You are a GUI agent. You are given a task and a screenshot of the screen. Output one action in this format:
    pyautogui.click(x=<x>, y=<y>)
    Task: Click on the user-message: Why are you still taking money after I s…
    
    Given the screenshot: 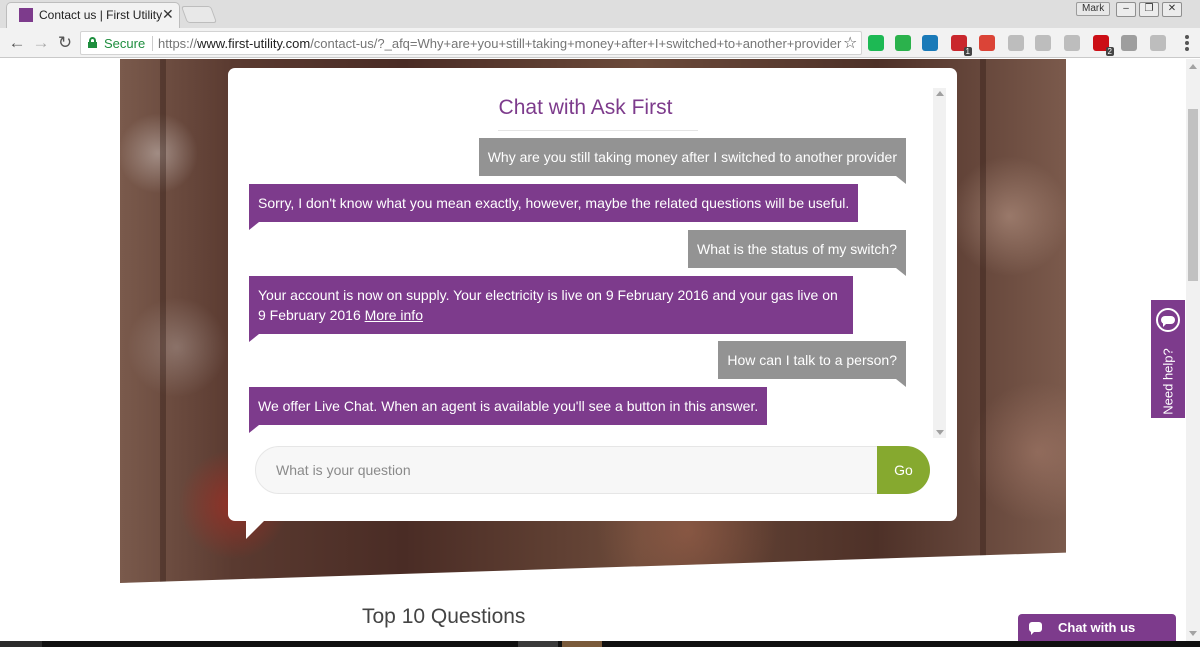 What is the action you would take?
    pyautogui.click(x=692, y=161)
    